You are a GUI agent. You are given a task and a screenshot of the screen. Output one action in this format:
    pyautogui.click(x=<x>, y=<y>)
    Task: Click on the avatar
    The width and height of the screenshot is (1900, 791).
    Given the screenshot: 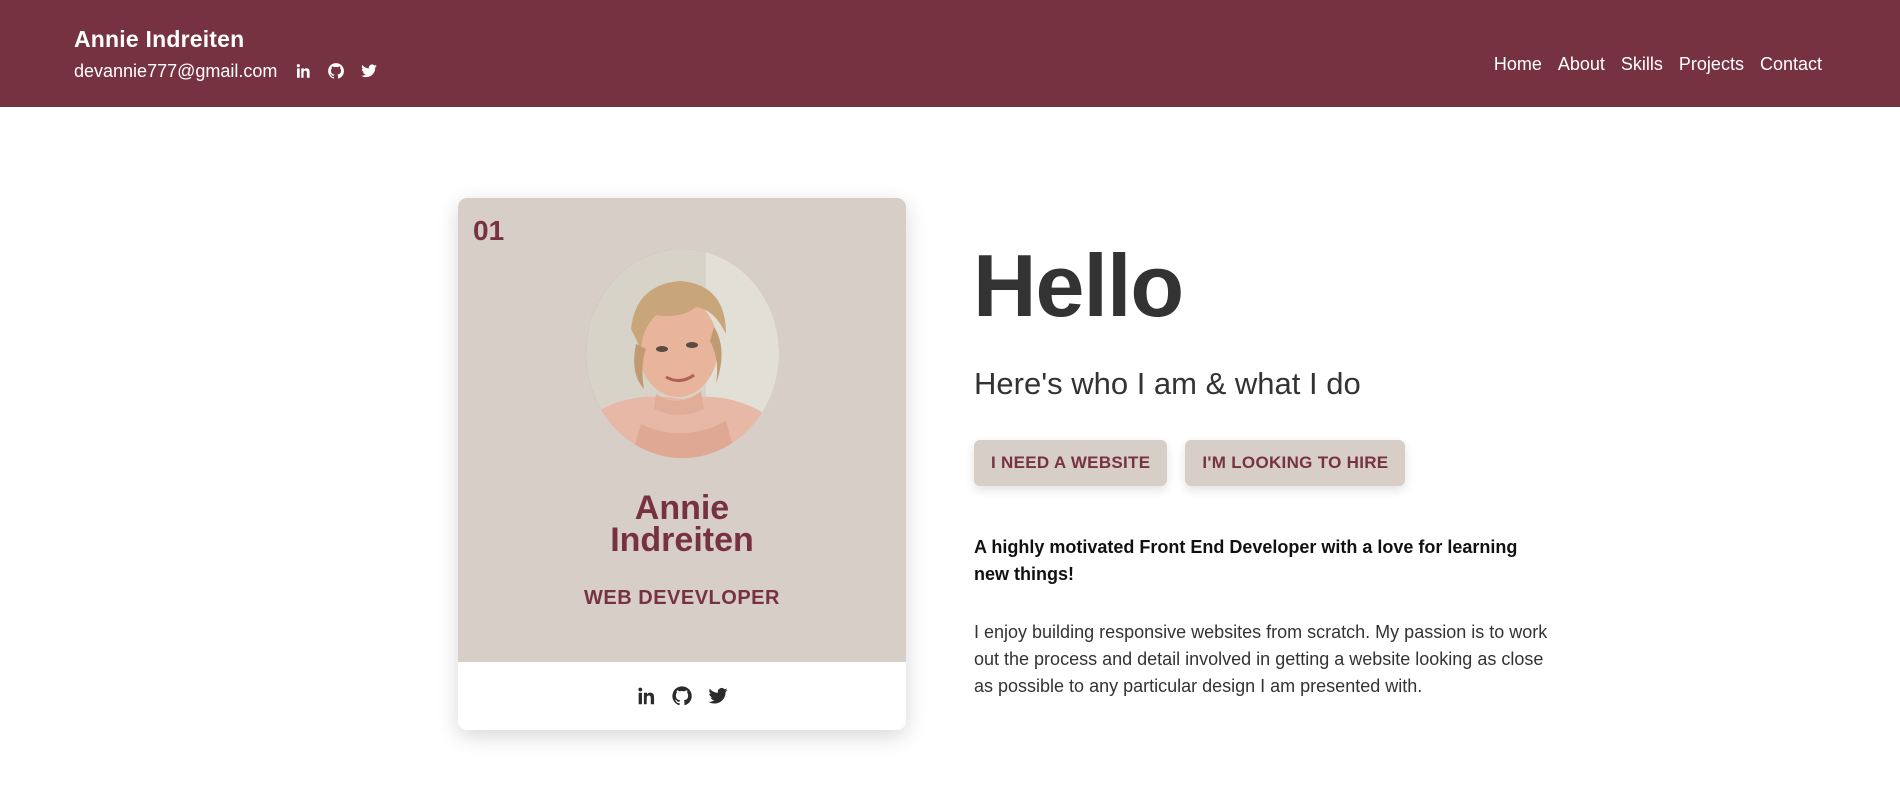 What is the action you would take?
    pyautogui.click(x=682, y=353)
    